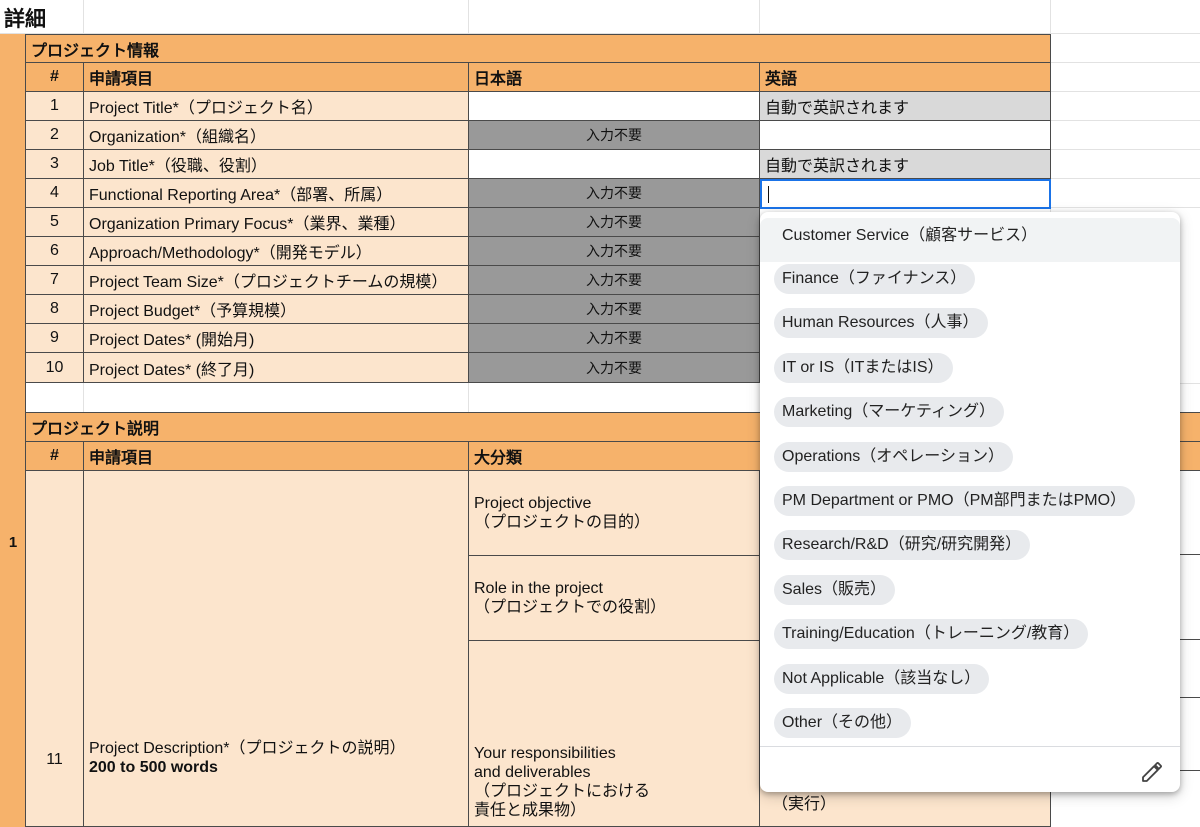  What do you see at coordinates (905, 77) in the screenshot?
I see `header-english: 英語` at bounding box center [905, 77].